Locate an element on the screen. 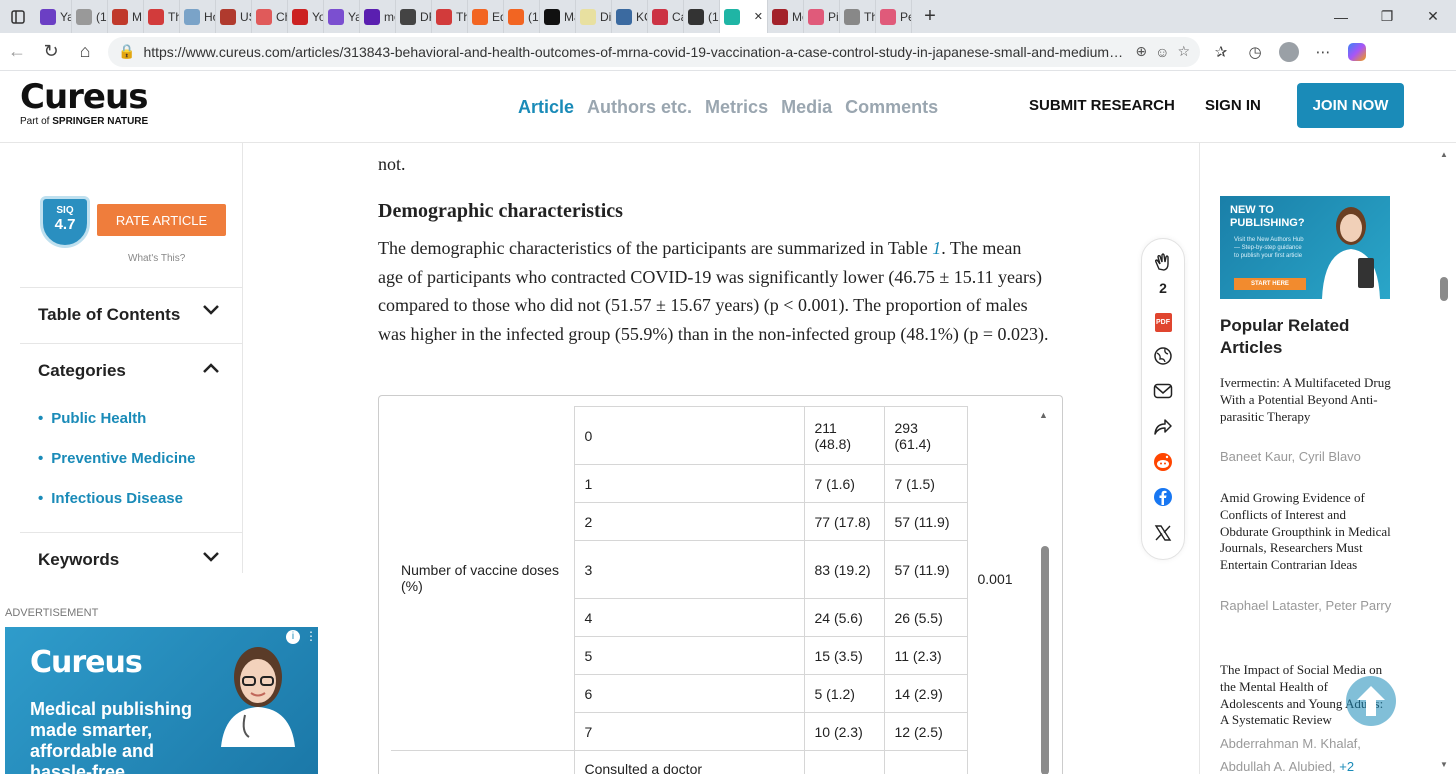  browser-tab: Edit is located at coordinates (486, 16).